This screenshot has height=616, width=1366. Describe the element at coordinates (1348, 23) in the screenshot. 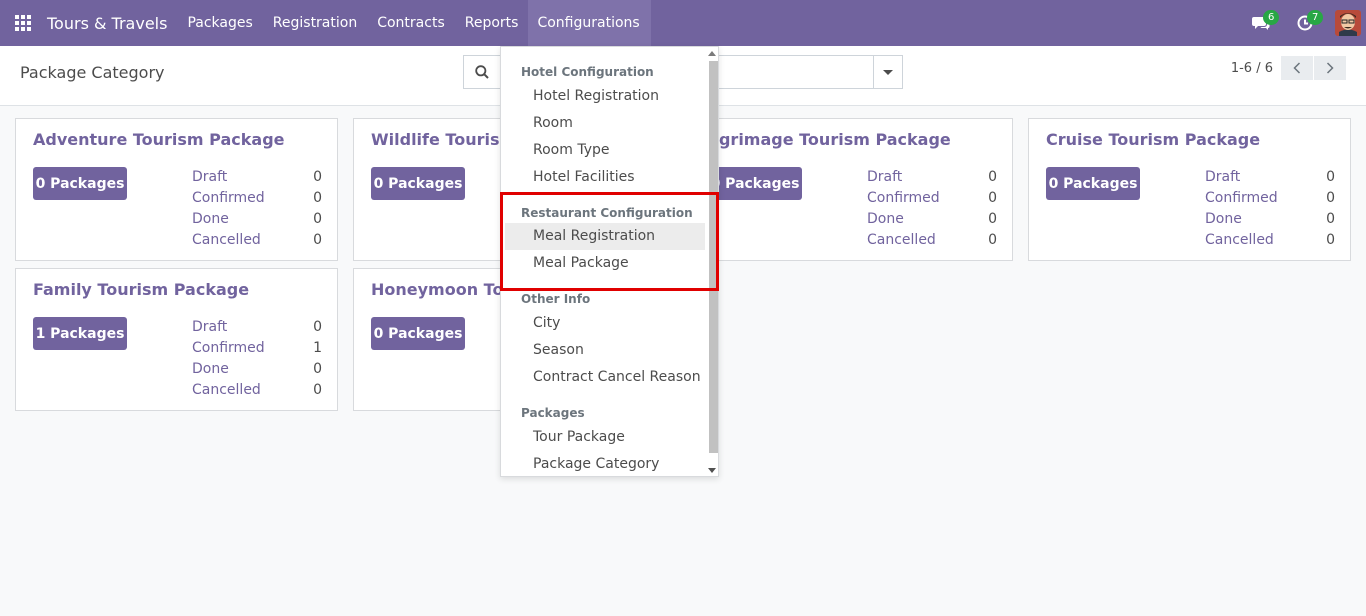

I see `user-avatar` at that location.